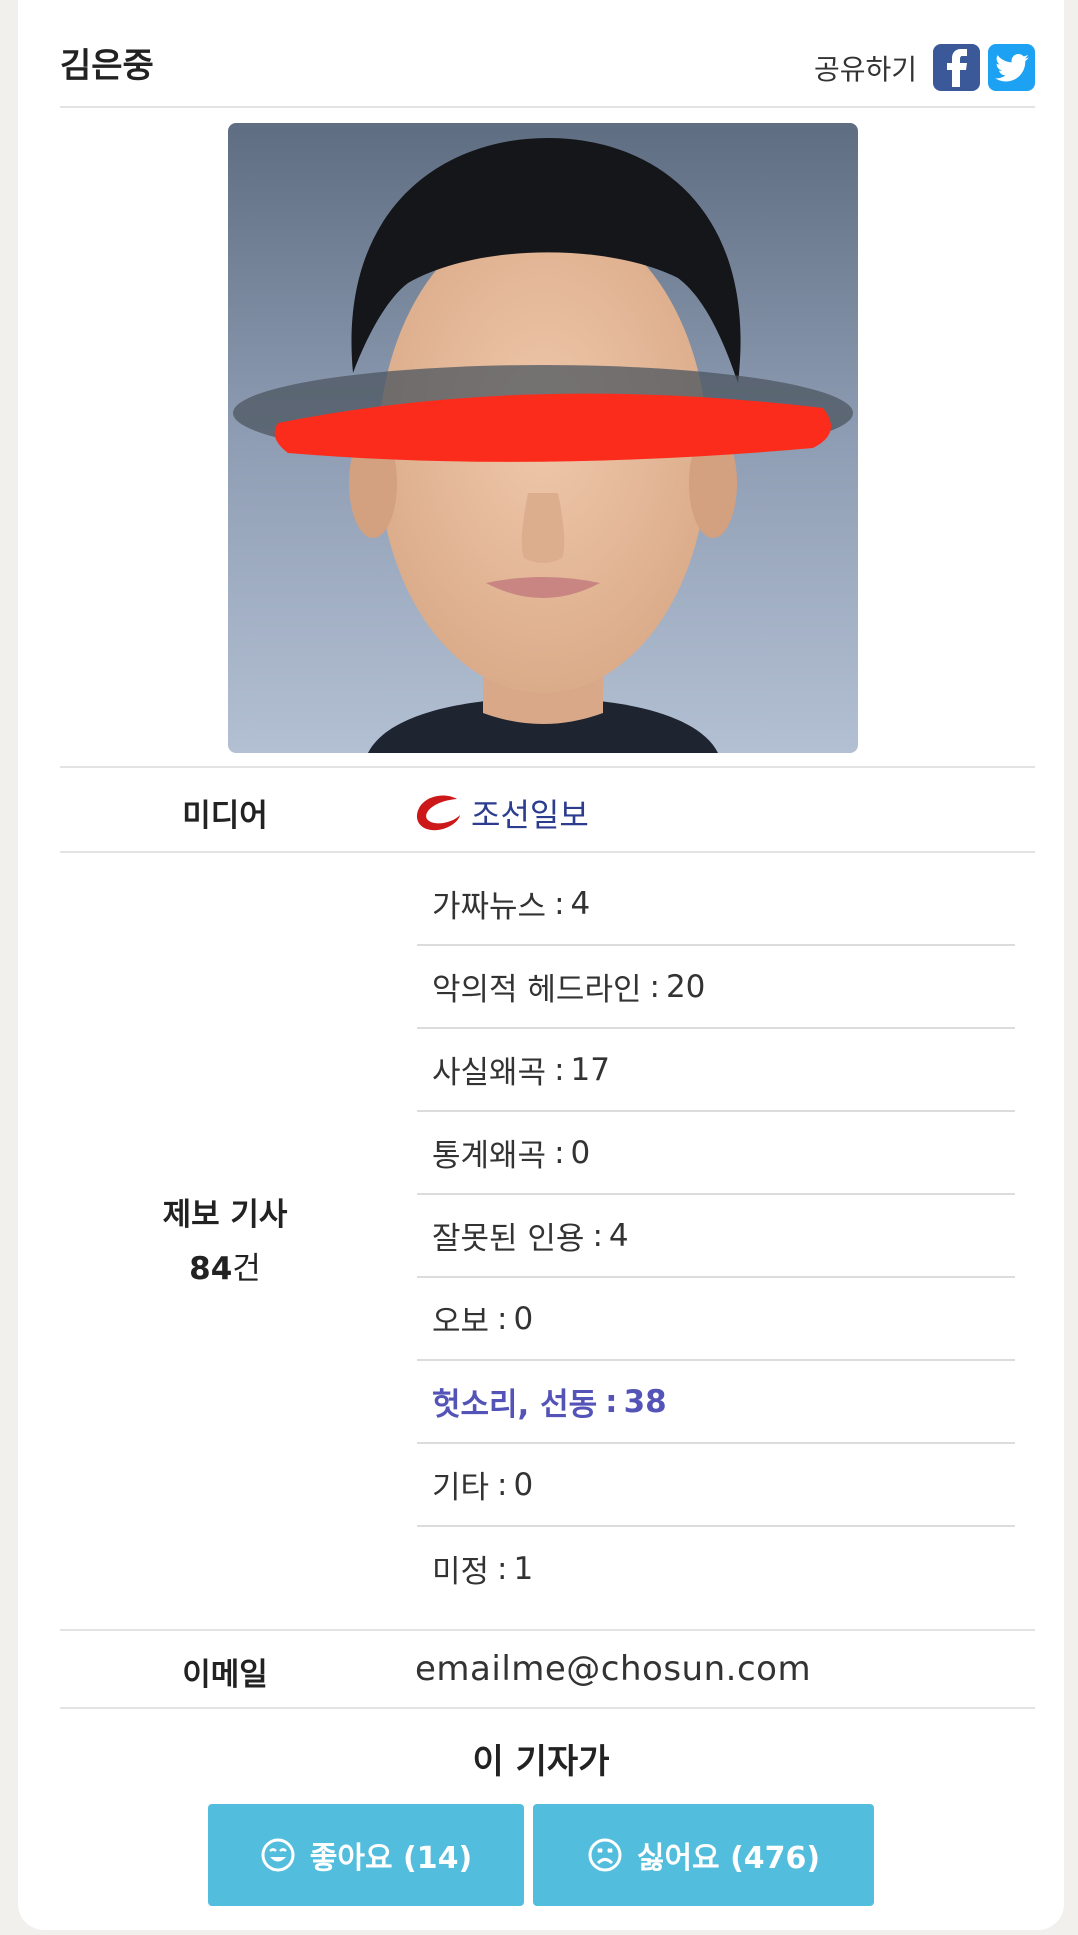 This screenshot has height=1935, width=1078. Describe the element at coordinates (716, 1153) in the screenshot. I see `list-item: 통계왜곡:0` at that location.